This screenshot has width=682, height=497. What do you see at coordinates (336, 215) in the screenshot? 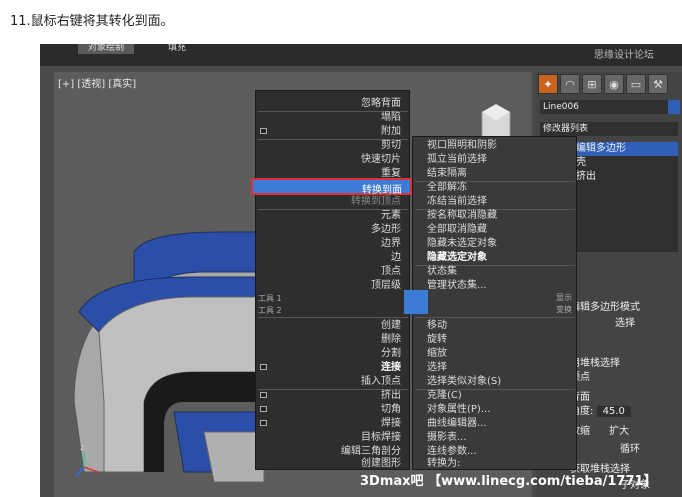
I see `menu-item-element: 元素` at bounding box center [336, 215].